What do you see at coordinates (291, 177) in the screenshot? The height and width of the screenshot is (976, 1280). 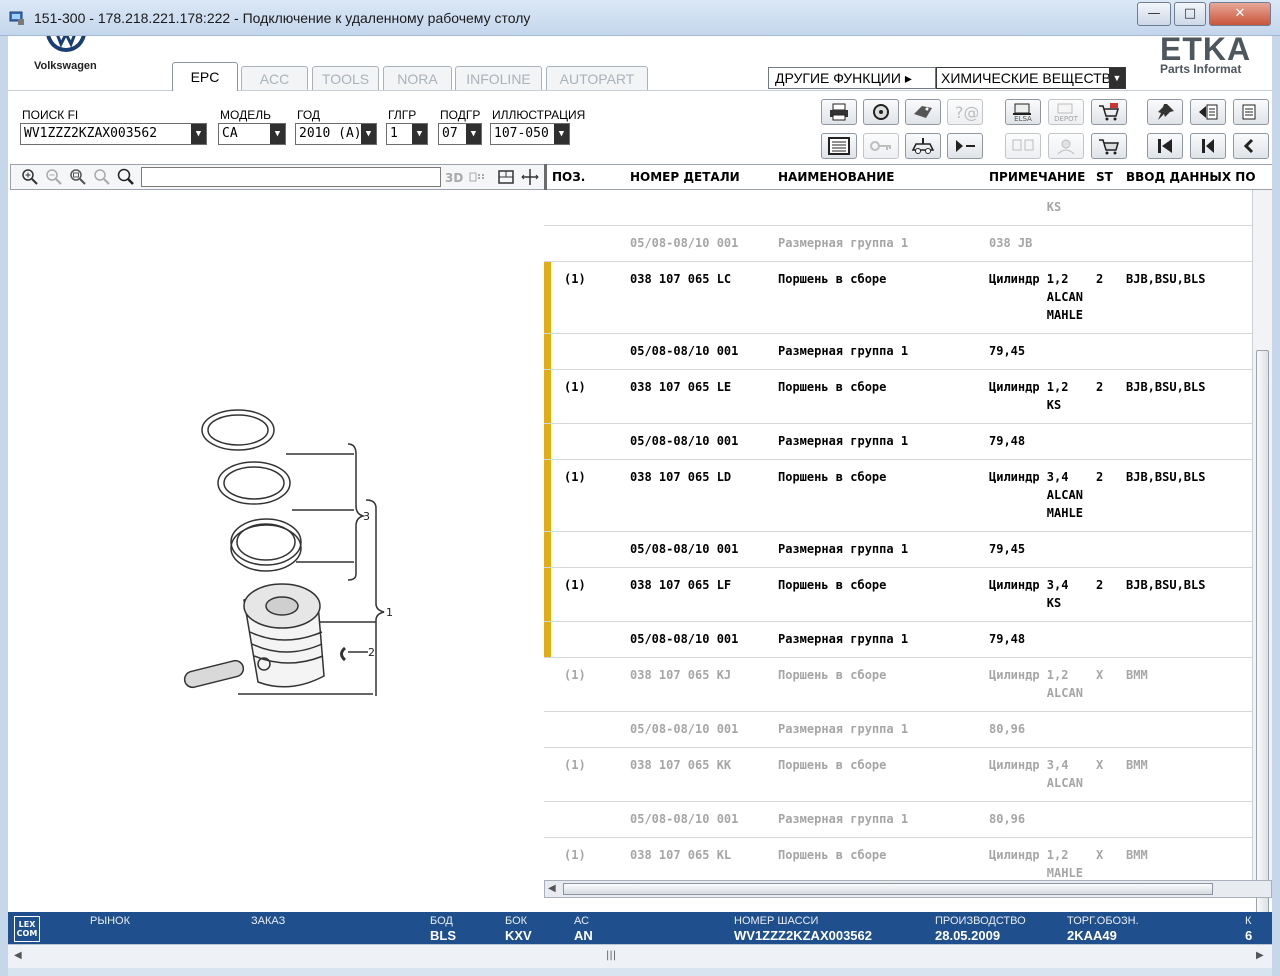 I see `illustration-search-input` at bounding box center [291, 177].